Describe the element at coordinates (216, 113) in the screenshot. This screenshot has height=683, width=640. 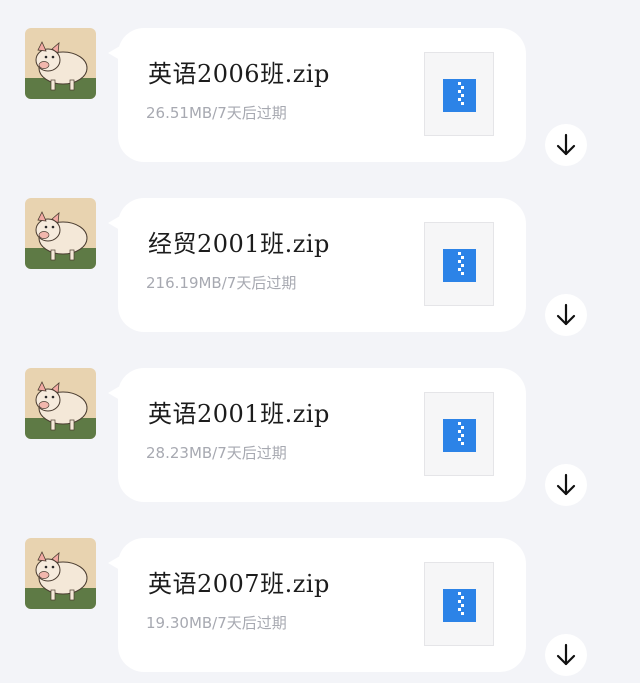
I see `file-size-expiry: 26.51MB/7天后过期` at that location.